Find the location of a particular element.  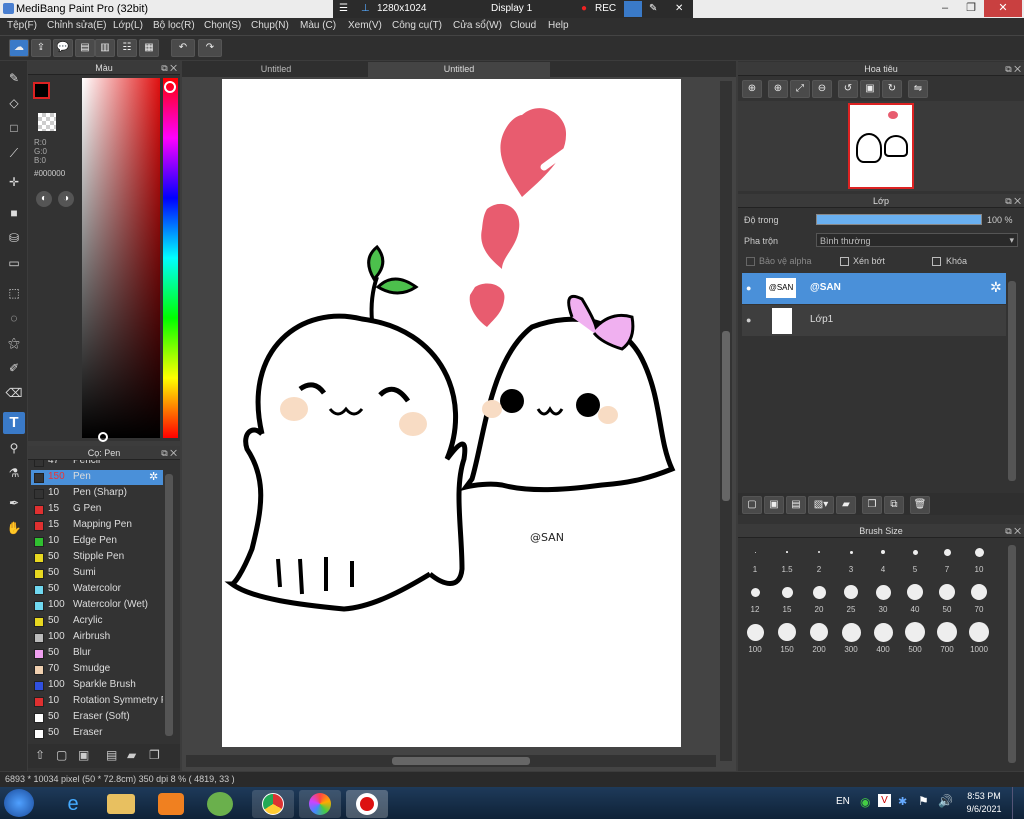

transparent-color-swatch is located at coordinates (47, 122).